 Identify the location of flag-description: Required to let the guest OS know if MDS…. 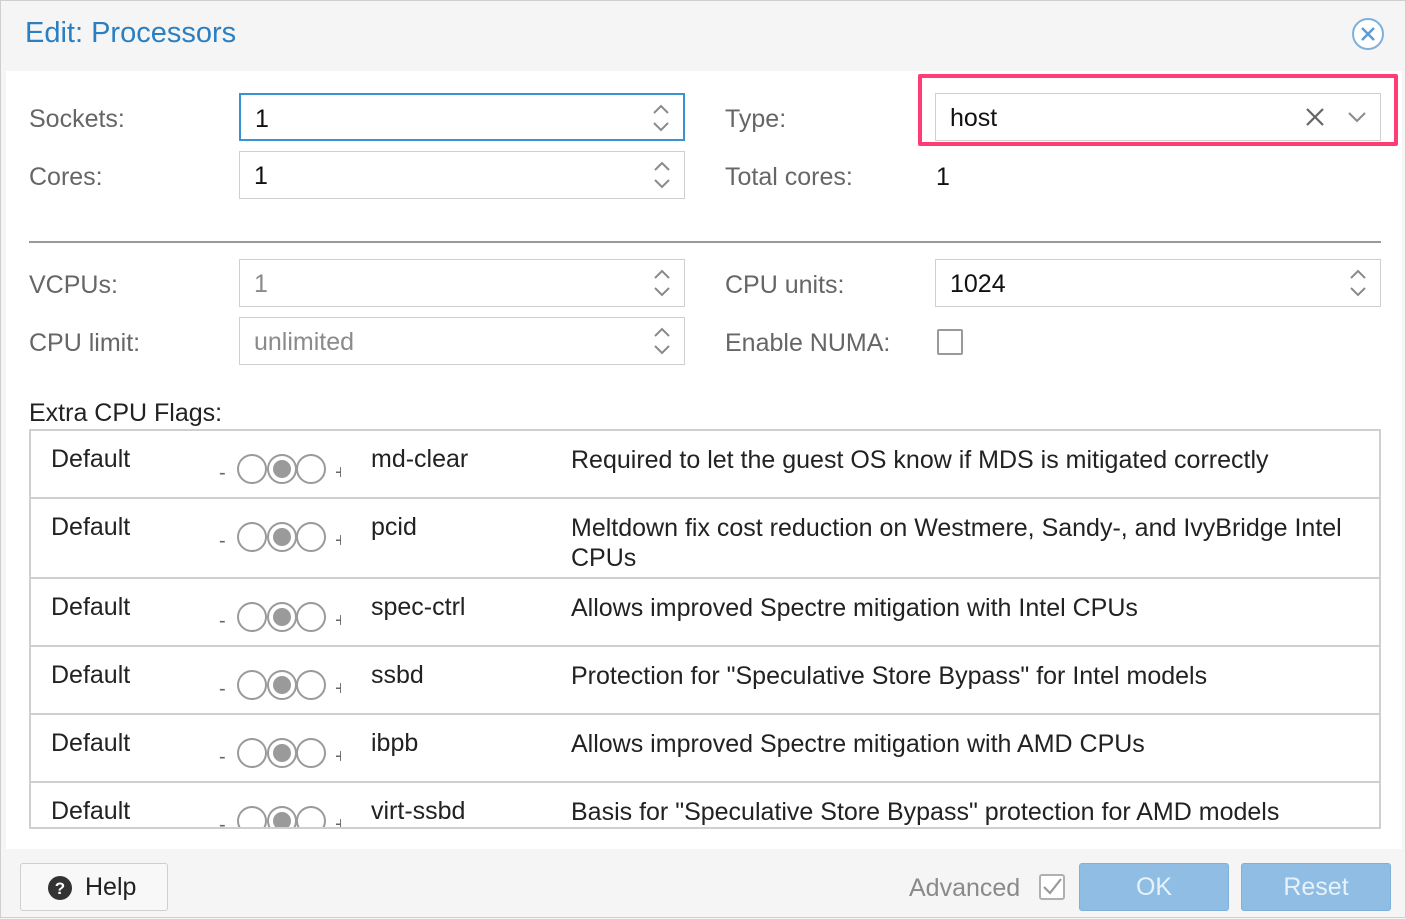
(920, 460).